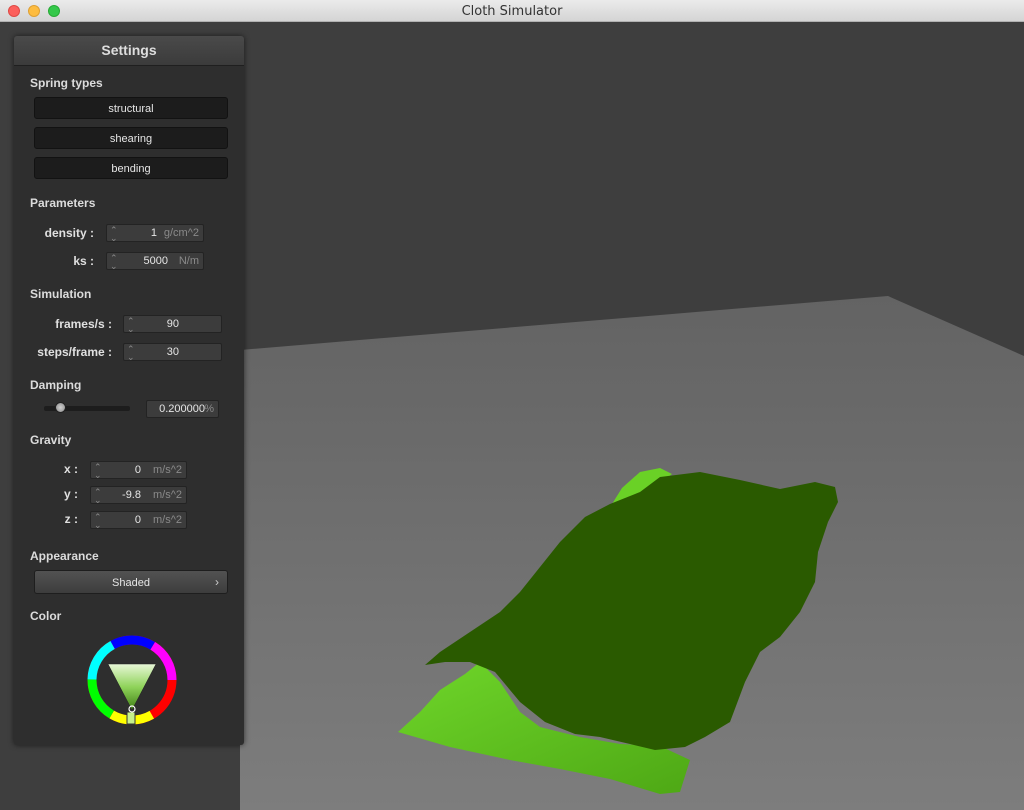 This screenshot has height=810, width=1024. I want to click on damping-unit: %, so click(209, 409).